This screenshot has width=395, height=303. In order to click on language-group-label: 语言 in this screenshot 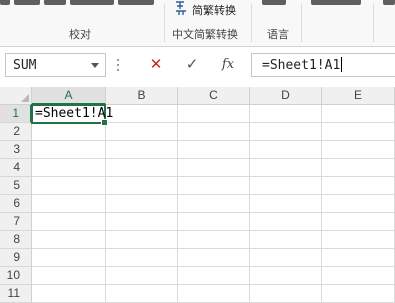, I will do `click(278, 35)`.